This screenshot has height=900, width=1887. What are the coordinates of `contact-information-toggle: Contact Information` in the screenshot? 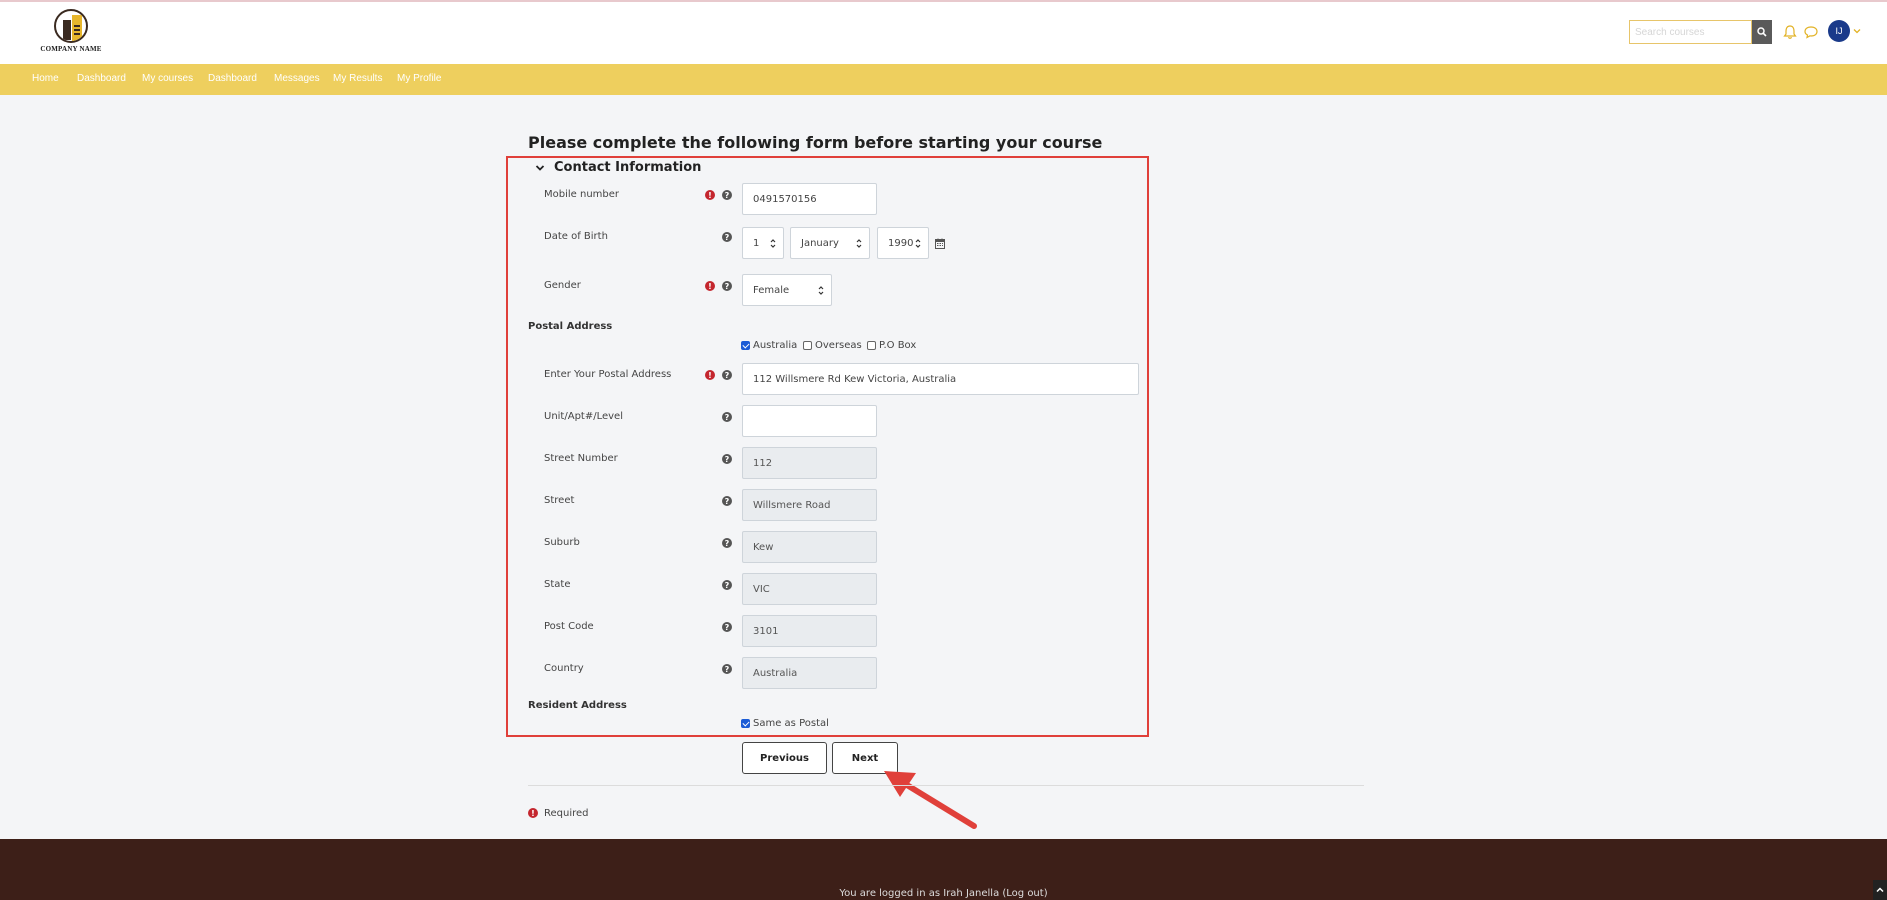 It's located at (618, 167).